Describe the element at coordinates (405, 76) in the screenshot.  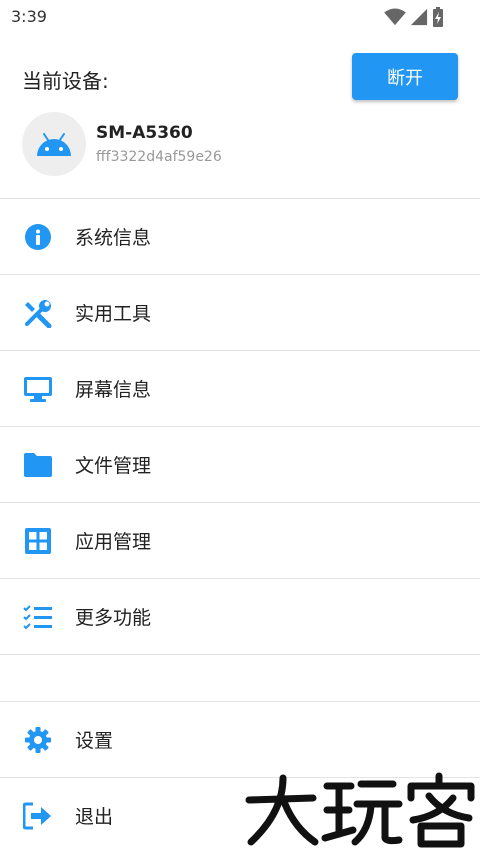
I see `disconnect-button: 断开` at that location.